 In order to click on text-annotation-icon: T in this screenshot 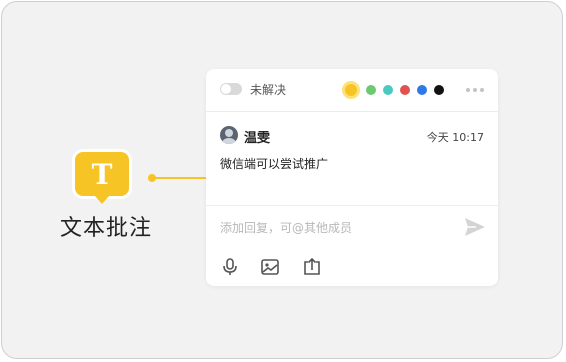, I will do `click(102, 178)`.